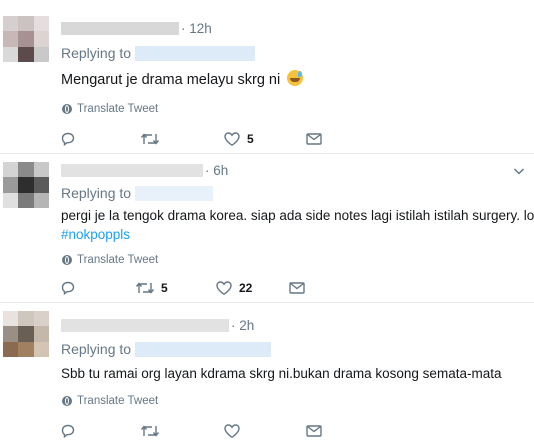  What do you see at coordinates (233, 288) in the screenshot?
I see `like-button: 22` at bounding box center [233, 288].